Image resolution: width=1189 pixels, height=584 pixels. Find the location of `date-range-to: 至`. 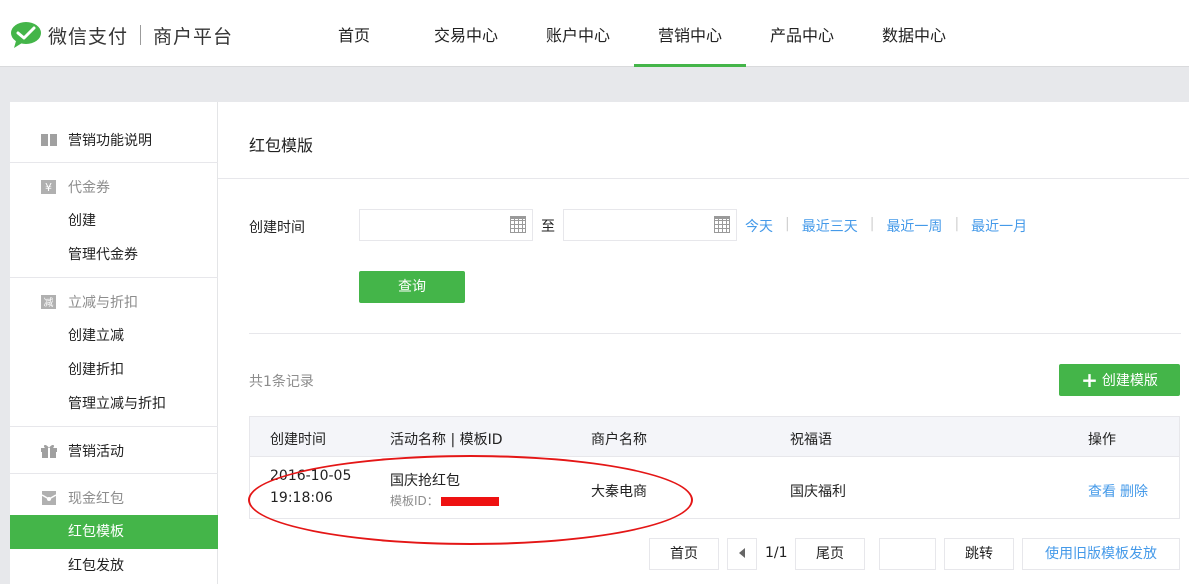

date-range-to: 至 is located at coordinates (548, 227).